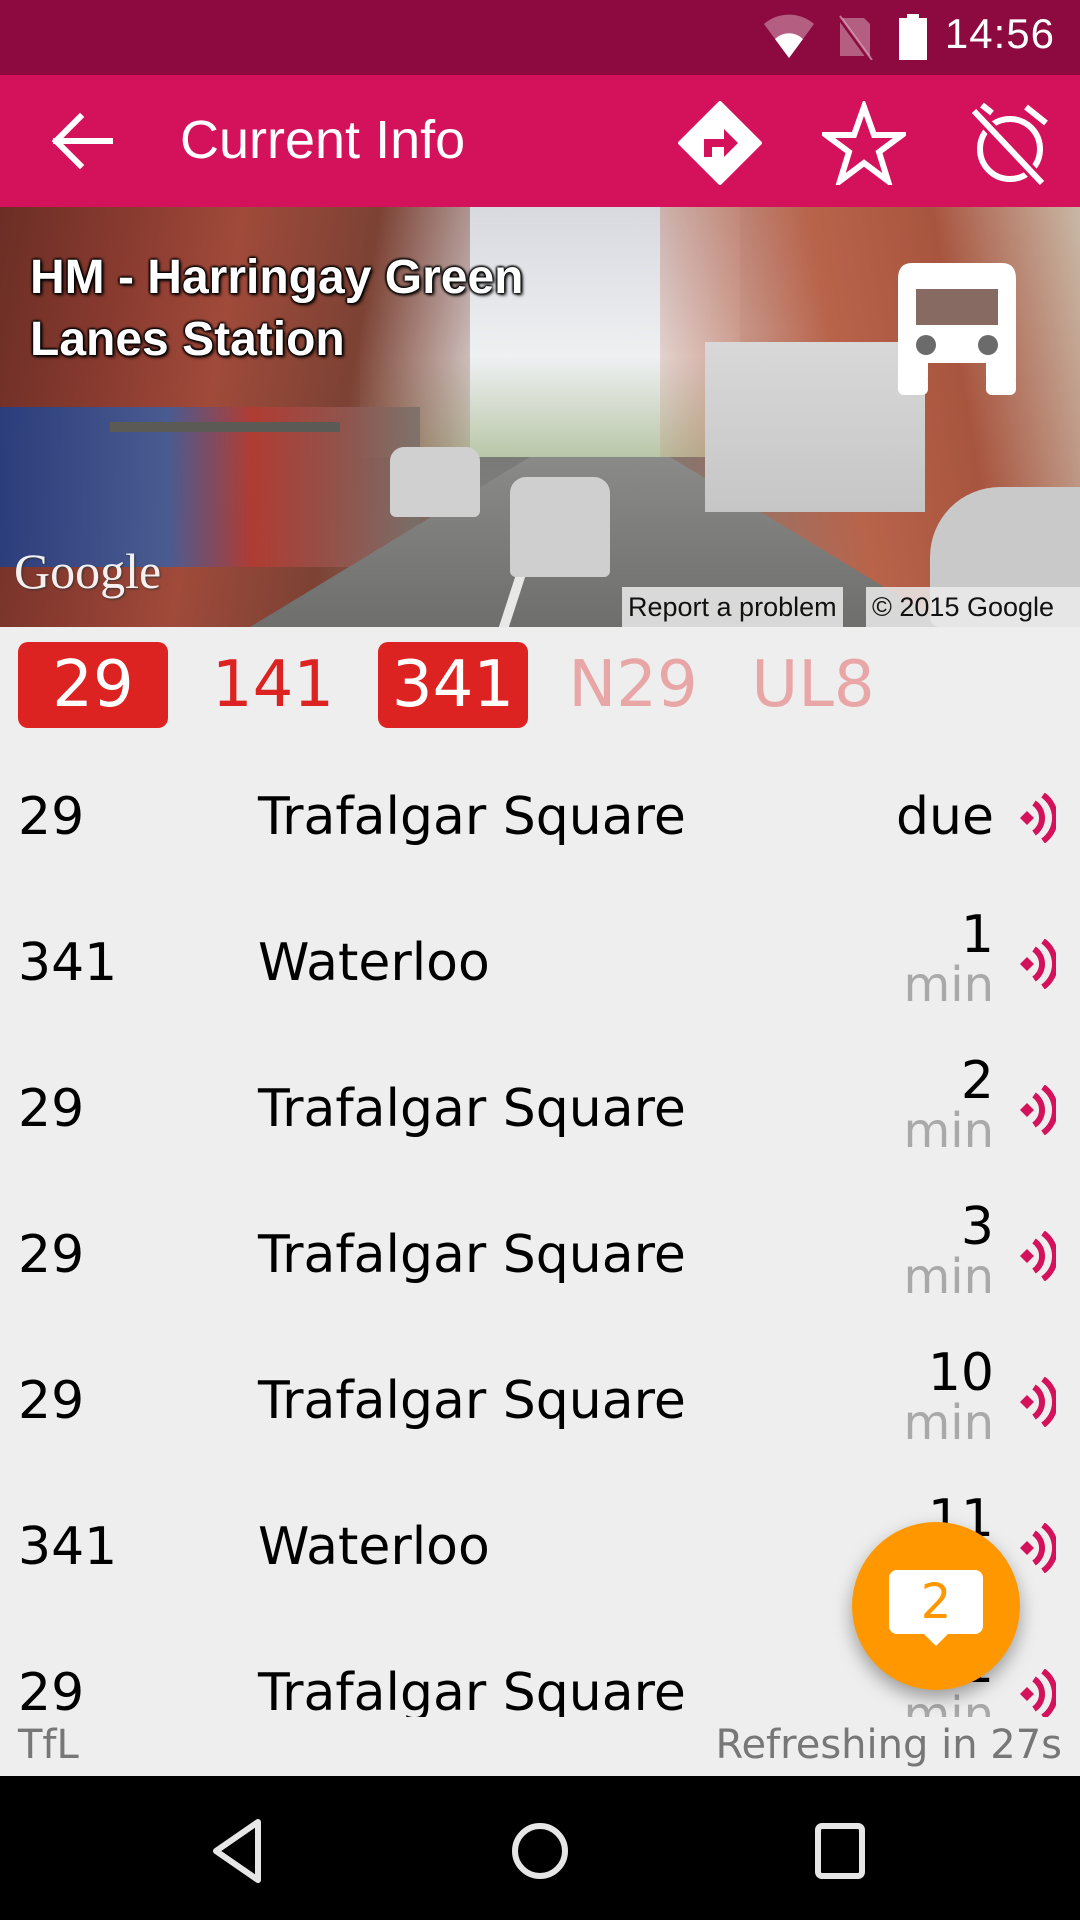 Image resolution: width=1080 pixels, height=1920 pixels. I want to click on arrival-row: 29 Trafalgar Square 3 min, so click(540, 1256).